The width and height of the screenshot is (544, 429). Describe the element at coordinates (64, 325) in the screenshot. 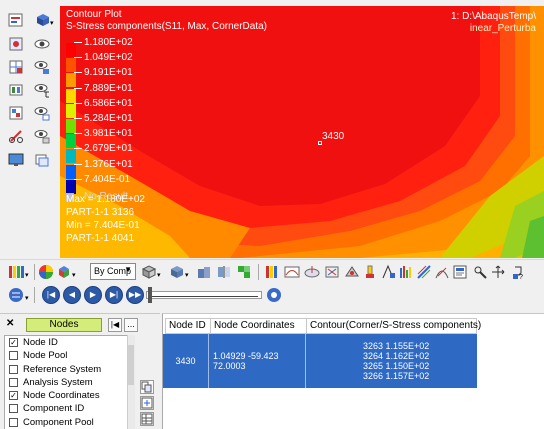

I see `tab-nodes: Nodes` at that location.